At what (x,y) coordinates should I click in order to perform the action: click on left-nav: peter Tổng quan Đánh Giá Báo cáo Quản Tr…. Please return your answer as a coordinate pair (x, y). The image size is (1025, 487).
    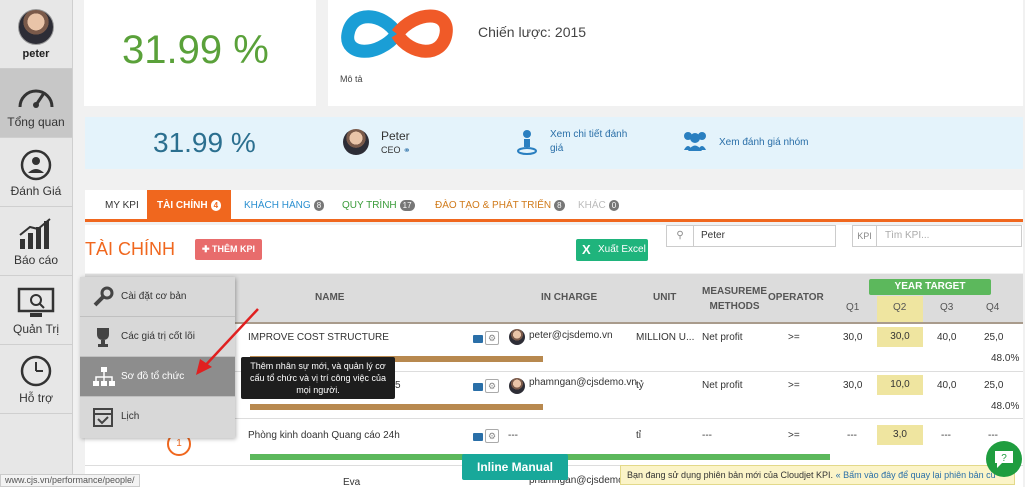
    Looking at the image, I should click on (36, 243).